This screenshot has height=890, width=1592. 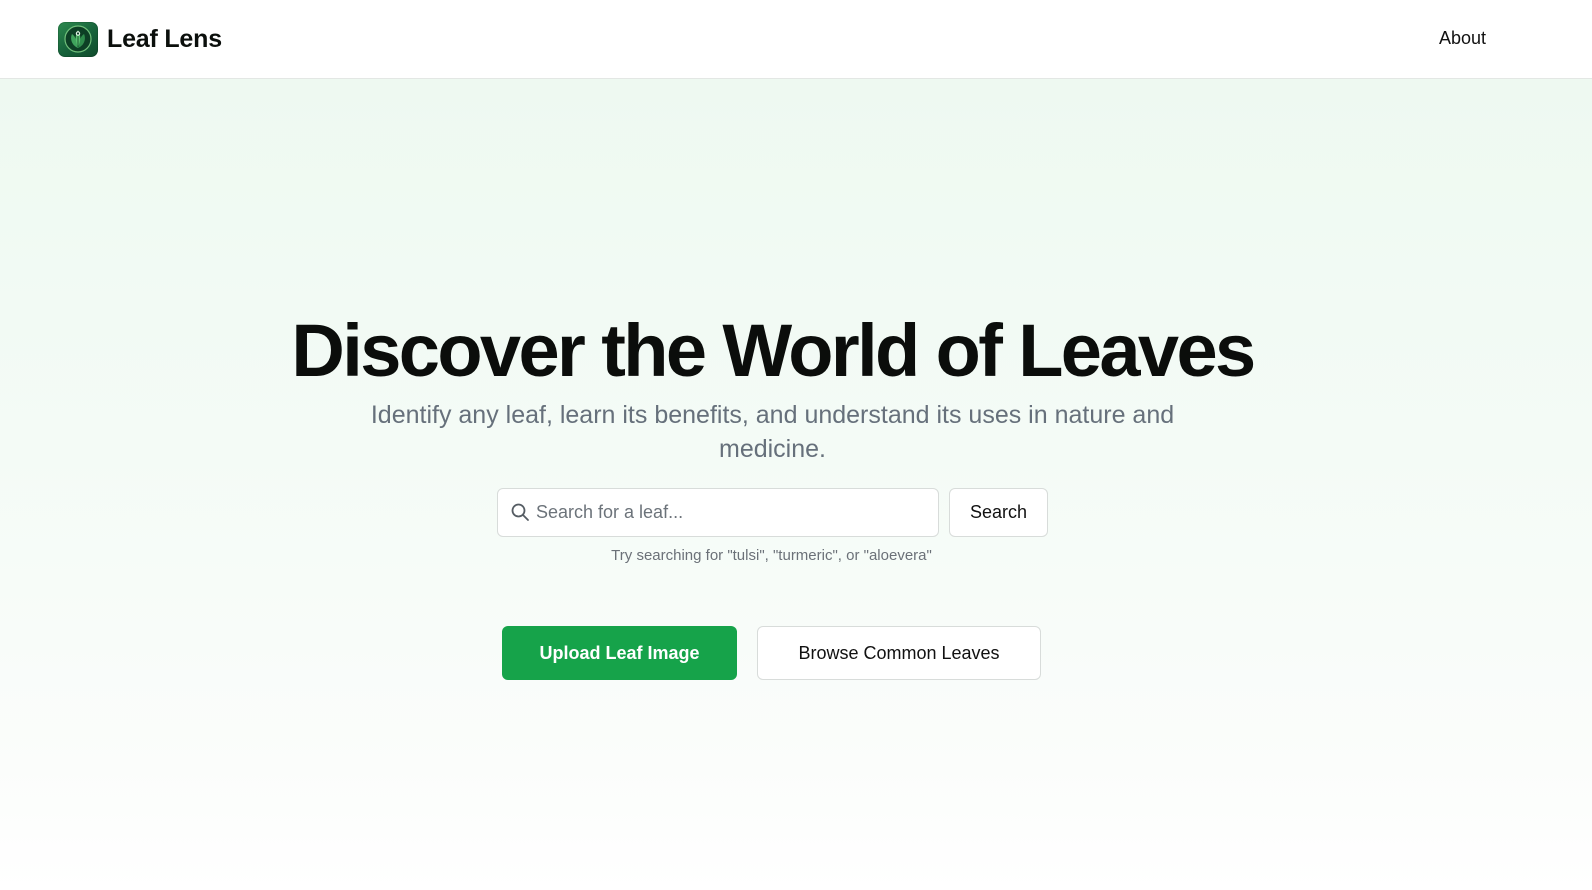 What do you see at coordinates (734, 512) in the screenshot?
I see `search-input` at bounding box center [734, 512].